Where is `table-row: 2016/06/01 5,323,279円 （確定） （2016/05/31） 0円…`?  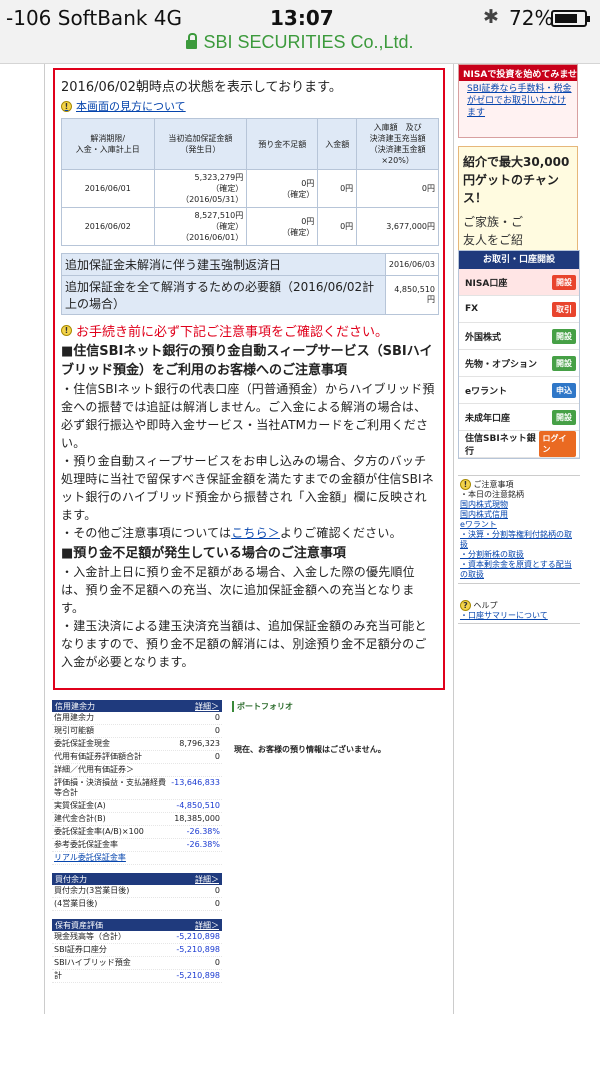
table-row: 2016/06/01 5,323,279円 （確定） （2016/05/31） 0円… is located at coordinates (250, 188).